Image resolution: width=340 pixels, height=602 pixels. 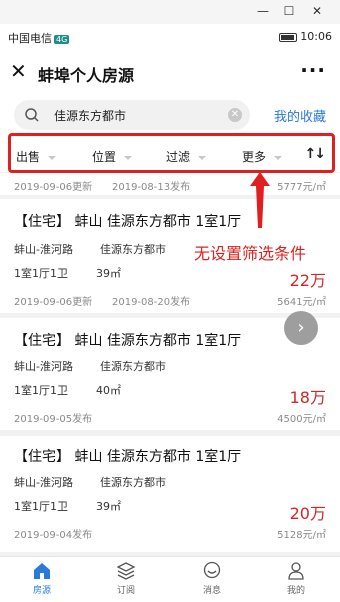 What do you see at coordinates (39, 38) in the screenshot?
I see `carrier-label: 中国电信 4G` at bounding box center [39, 38].